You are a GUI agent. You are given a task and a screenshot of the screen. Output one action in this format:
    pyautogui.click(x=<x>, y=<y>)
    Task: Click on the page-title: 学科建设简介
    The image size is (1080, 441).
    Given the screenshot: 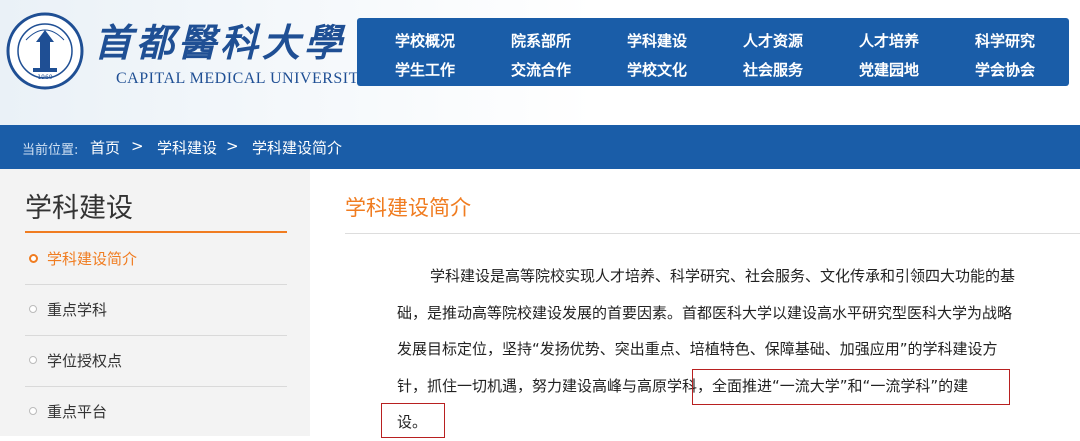 What is the action you would take?
    pyautogui.click(x=408, y=208)
    